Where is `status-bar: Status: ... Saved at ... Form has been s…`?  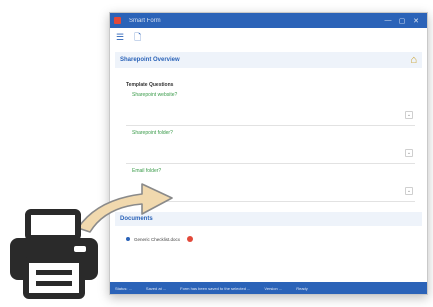
status-bar: Status: ... Saved at ... Form has been s… is located at coordinates (268, 288).